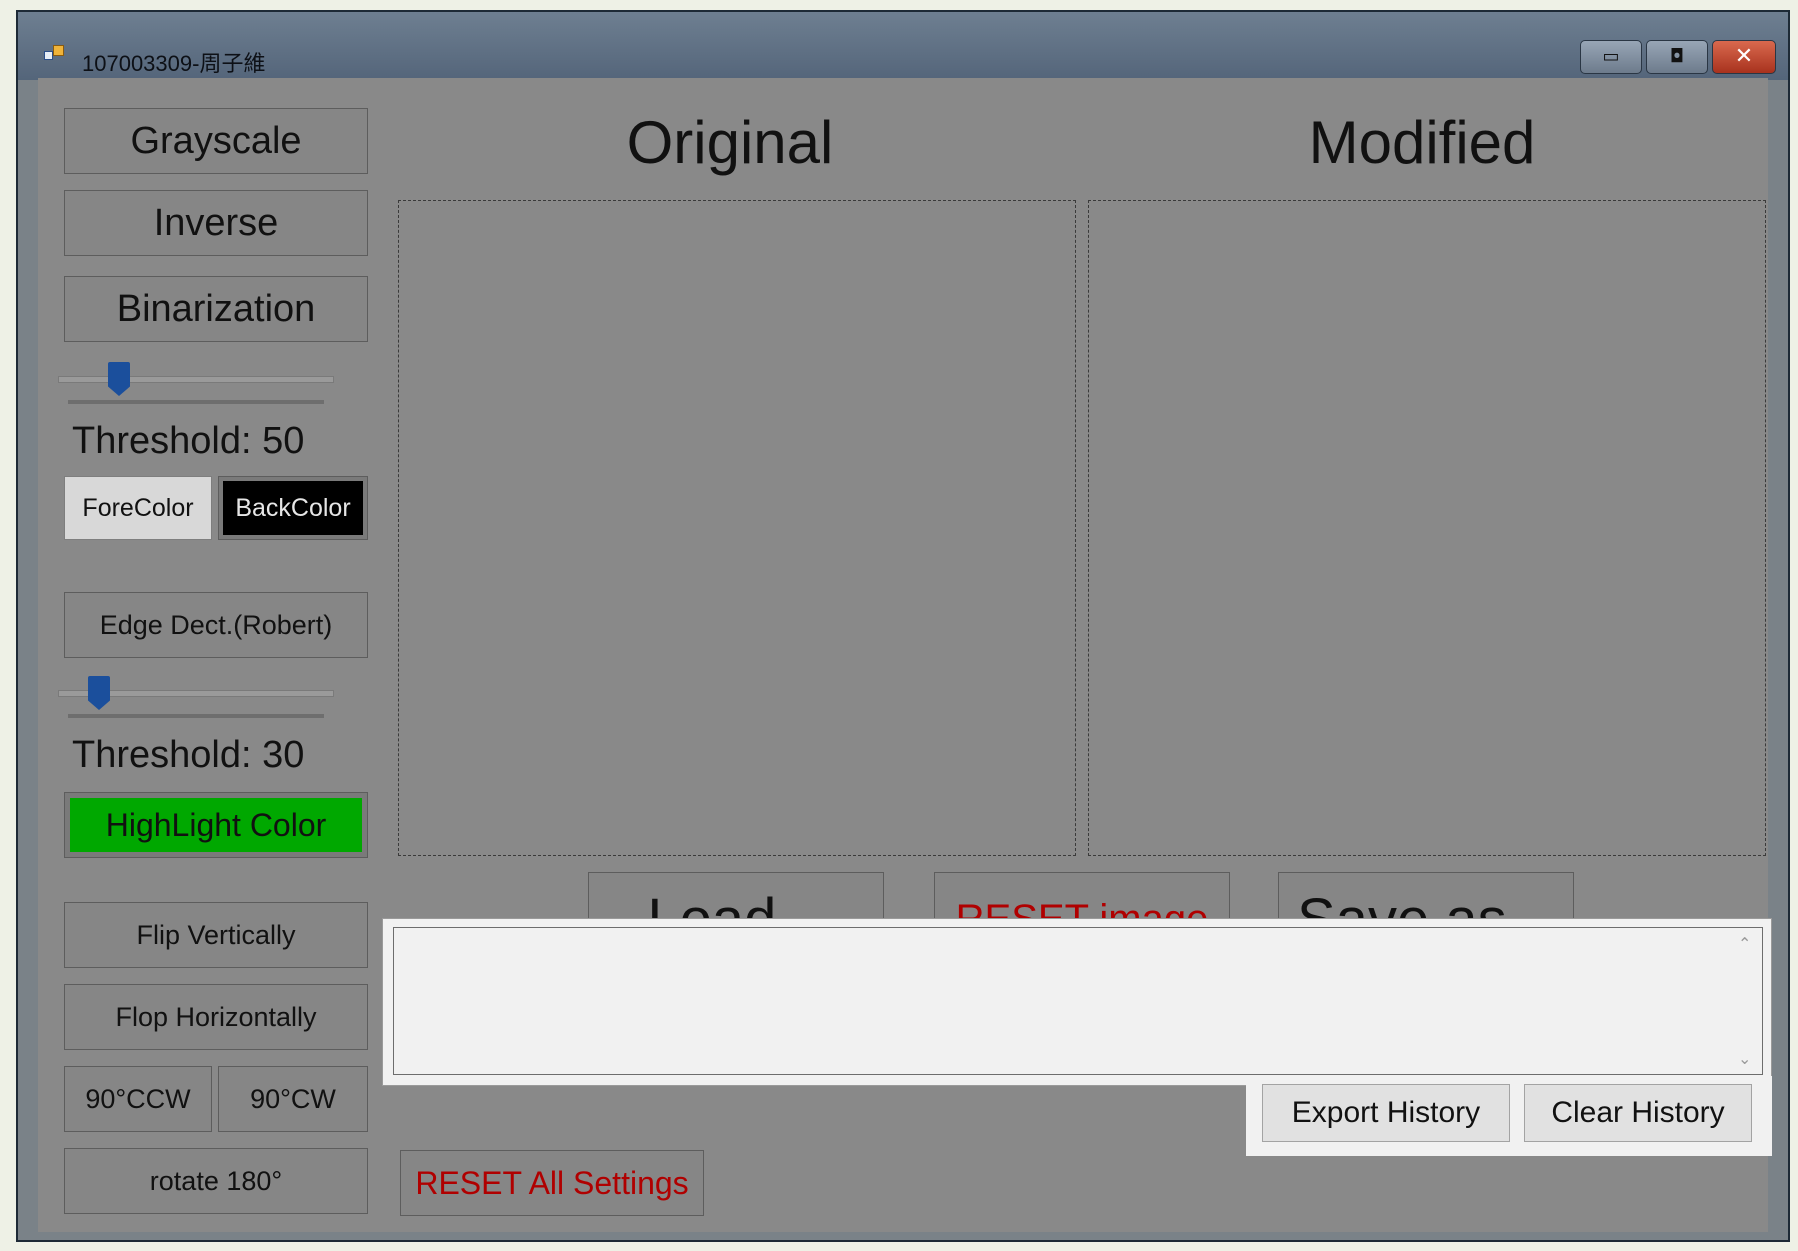 This screenshot has height=1251, width=1798. Describe the element at coordinates (903, 46) in the screenshot. I see `title-bar: 107003309-周子維 ▭ ◘ ✕` at that location.